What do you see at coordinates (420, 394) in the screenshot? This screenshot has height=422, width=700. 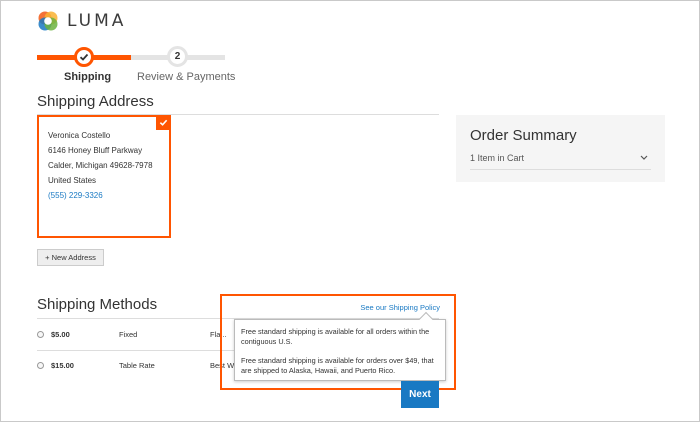 I see `next-button: Next` at bounding box center [420, 394].